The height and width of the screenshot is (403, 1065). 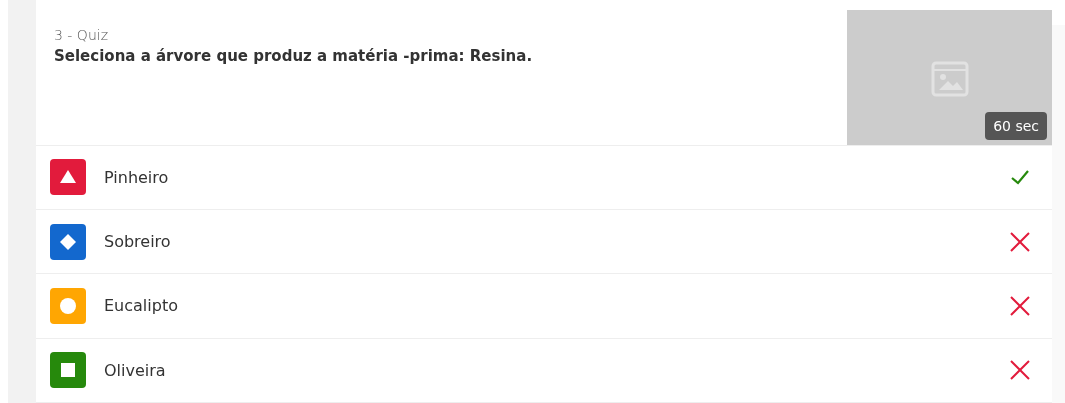 What do you see at coordinates (135, 370) in the screenshot?
I see `answer-text: Oliveira` at bounding box center [135, 370].